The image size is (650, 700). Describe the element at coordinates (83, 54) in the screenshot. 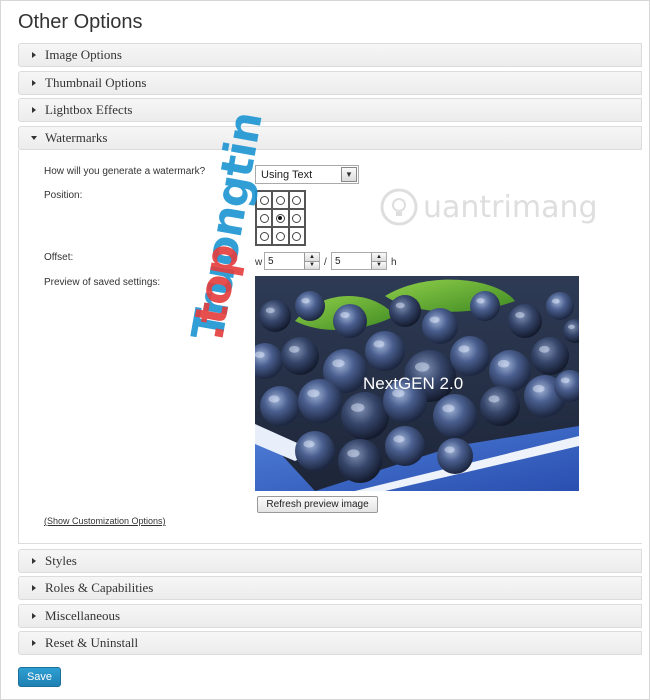

I see `section-label: Image Options` at that location.